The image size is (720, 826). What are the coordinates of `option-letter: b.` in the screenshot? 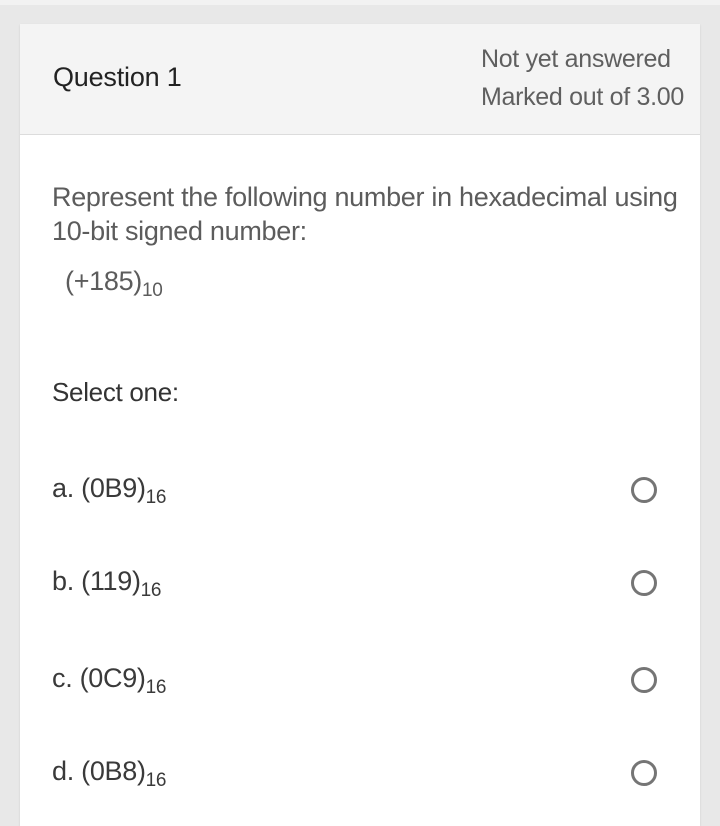 It's located at (63, 581).